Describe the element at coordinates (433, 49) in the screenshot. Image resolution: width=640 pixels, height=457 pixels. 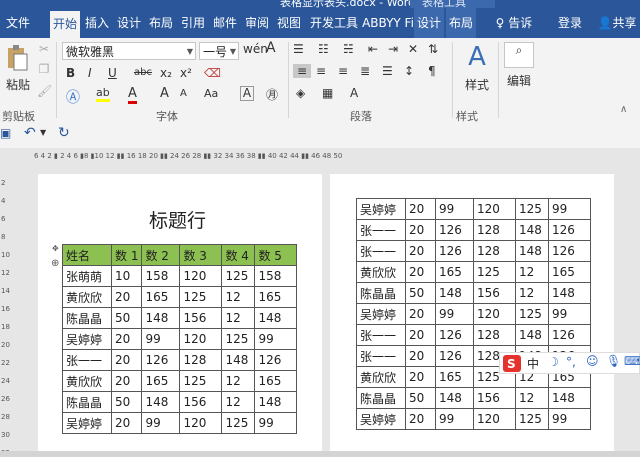
I see `sort-icon: ⇅` at that location.